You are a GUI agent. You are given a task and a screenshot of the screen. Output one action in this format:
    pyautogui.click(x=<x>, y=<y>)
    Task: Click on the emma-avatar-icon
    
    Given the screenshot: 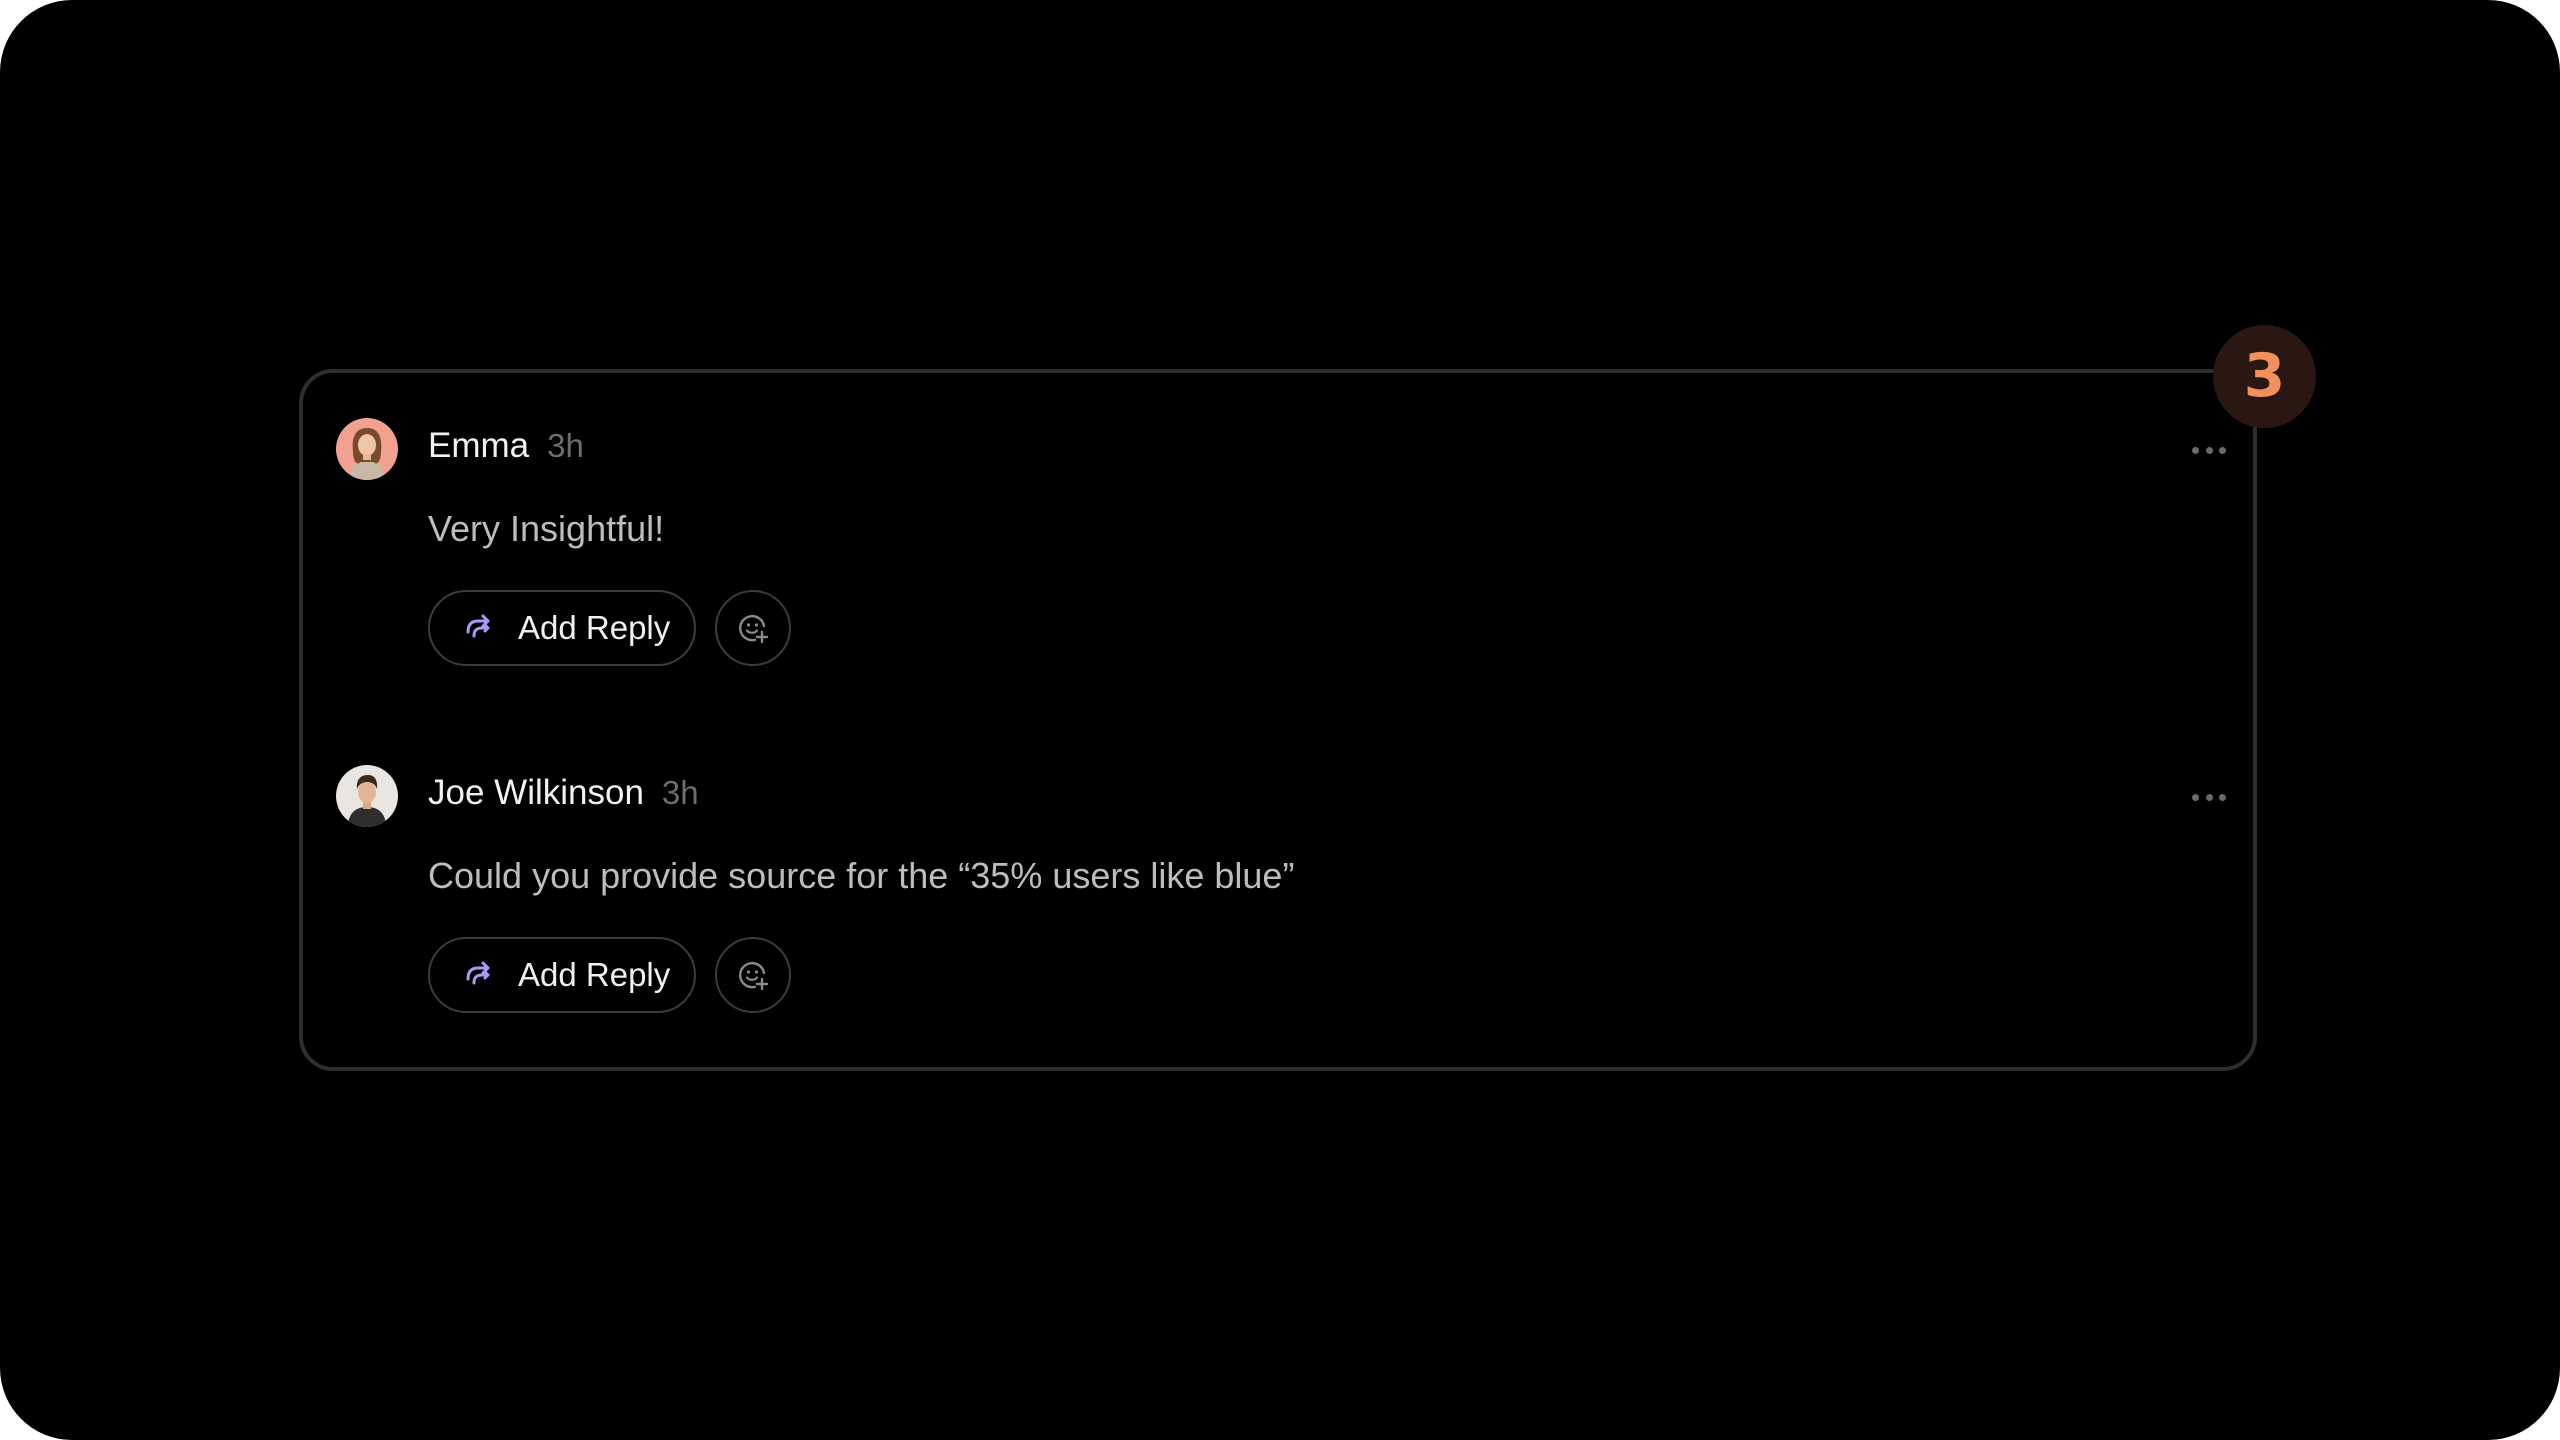 What is the action you would take?
    pyautogui.click(x=367, y=449)
    